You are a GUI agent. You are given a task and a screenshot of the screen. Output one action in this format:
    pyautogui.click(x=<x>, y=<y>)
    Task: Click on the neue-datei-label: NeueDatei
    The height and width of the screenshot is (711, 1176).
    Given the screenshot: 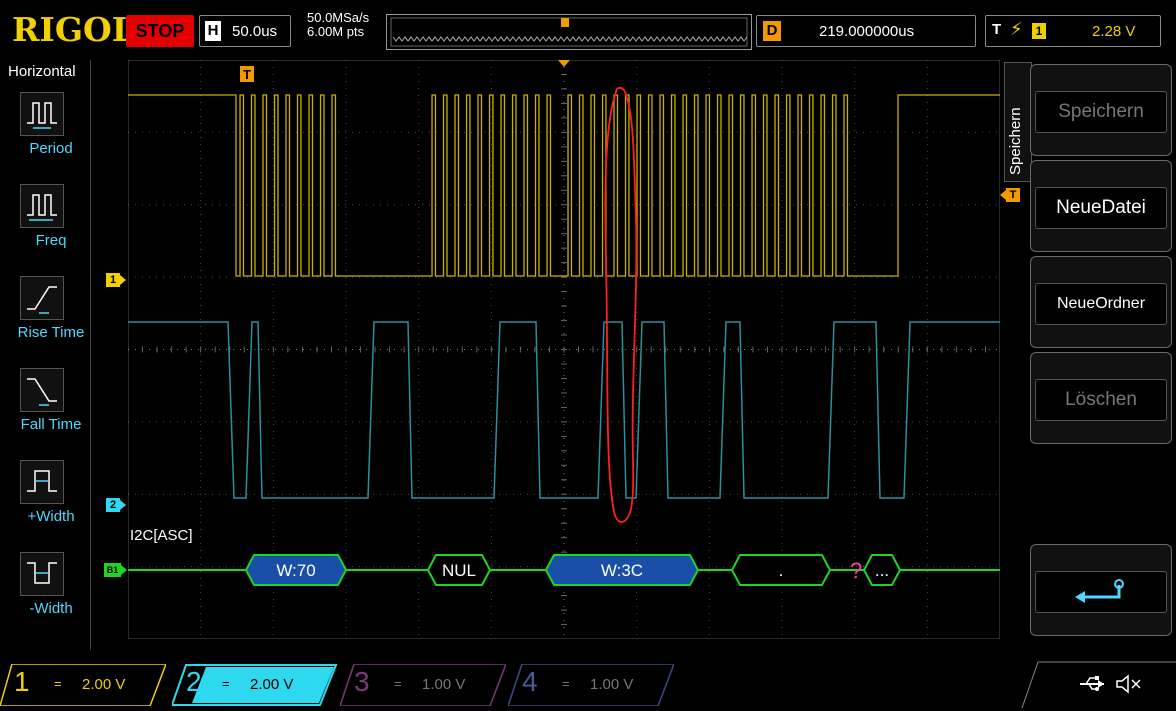 What is the action you would take?
    pyautogui.click(x=1101, y=208)
    